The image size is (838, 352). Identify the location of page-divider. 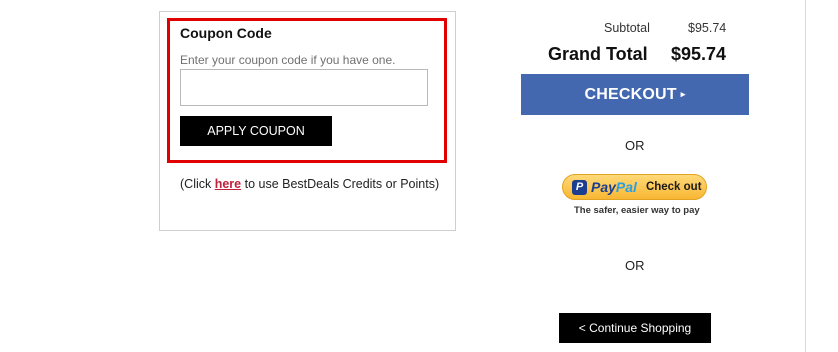
(805, 176).